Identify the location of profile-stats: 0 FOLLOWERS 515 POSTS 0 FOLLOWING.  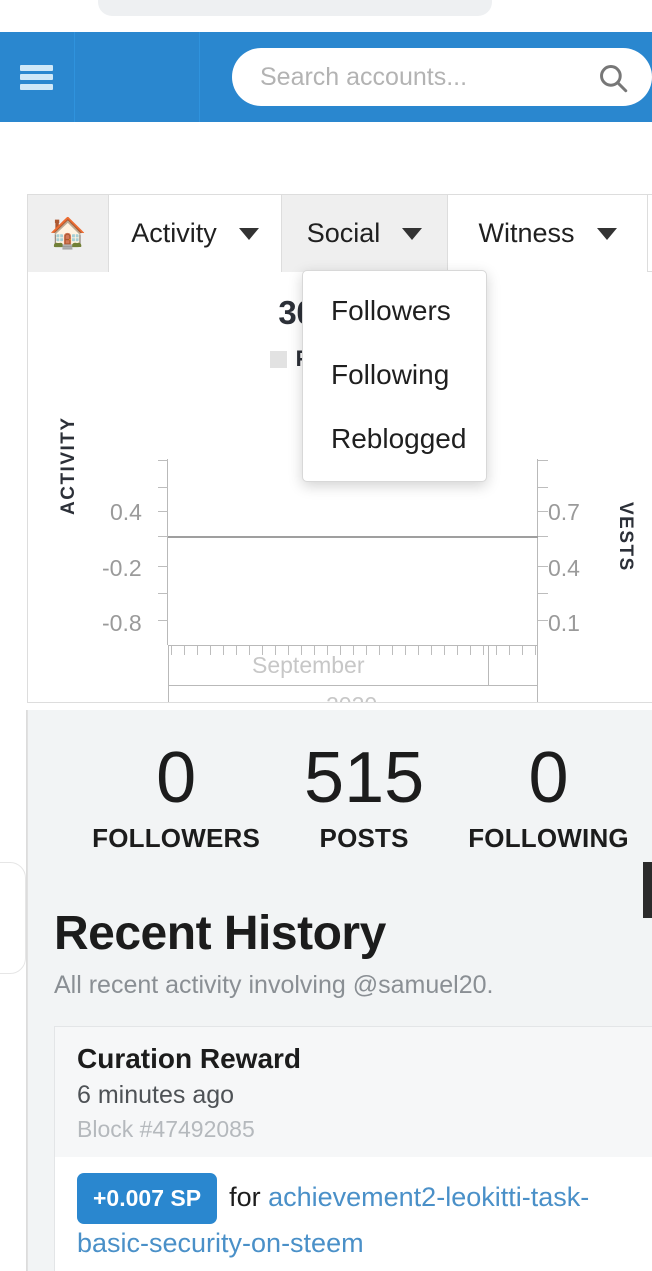
(339, 799).